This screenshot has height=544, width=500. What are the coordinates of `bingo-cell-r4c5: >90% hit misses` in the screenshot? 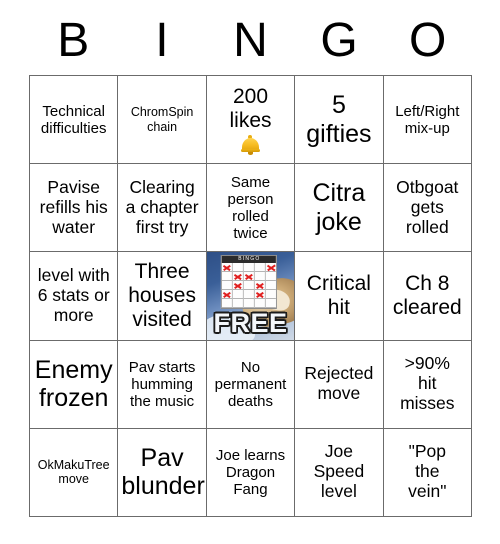 It's located at (427, 384).